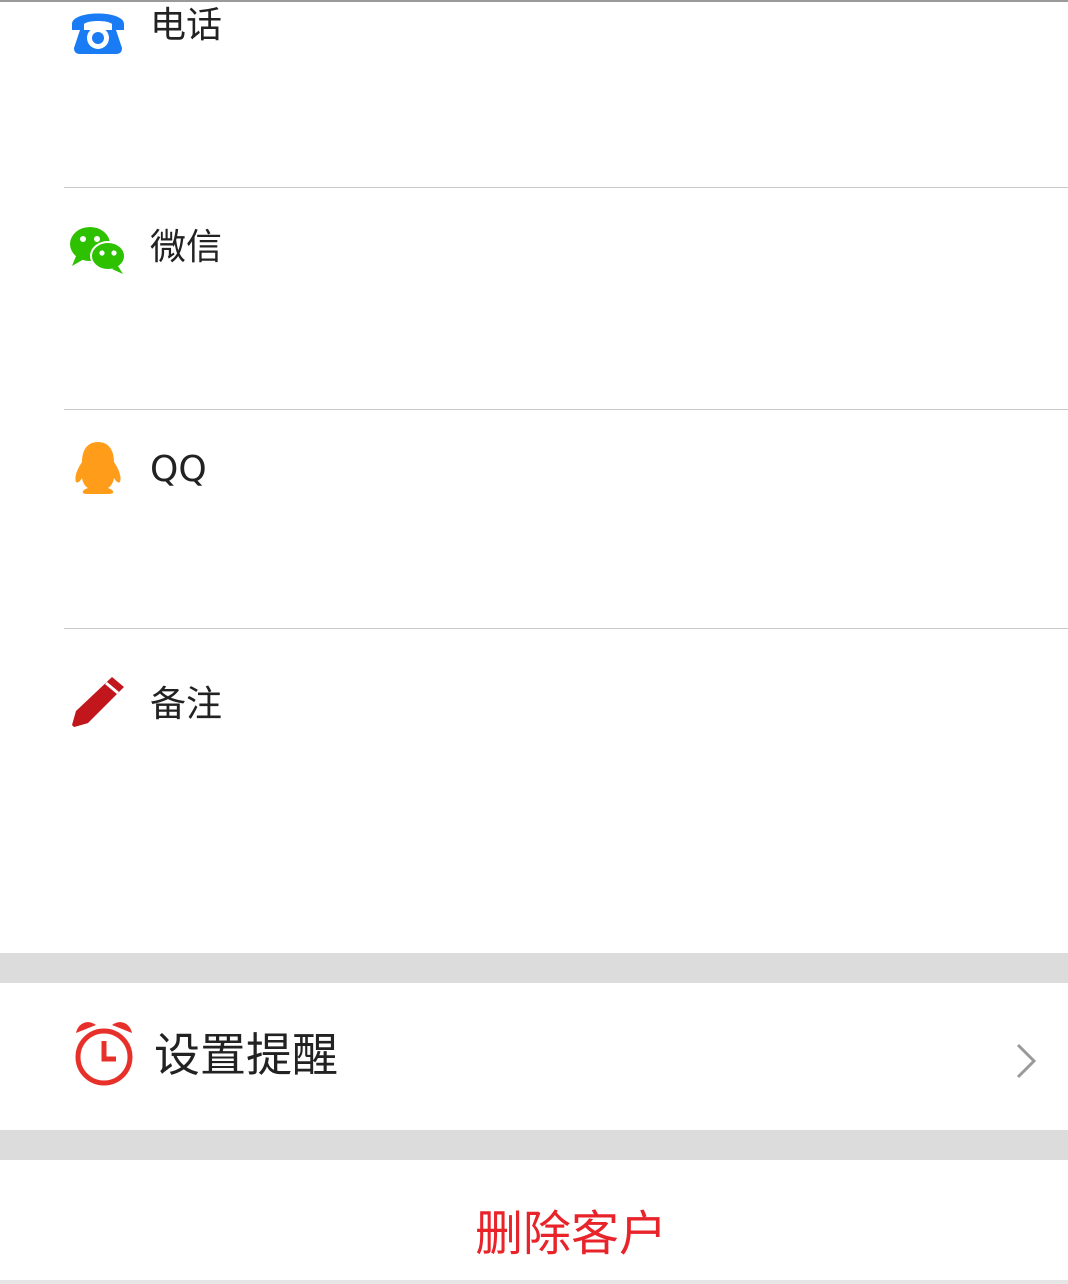  Describe the element at coordinates (98, 32) in the screenshot. I see `phone-icon` at that location.